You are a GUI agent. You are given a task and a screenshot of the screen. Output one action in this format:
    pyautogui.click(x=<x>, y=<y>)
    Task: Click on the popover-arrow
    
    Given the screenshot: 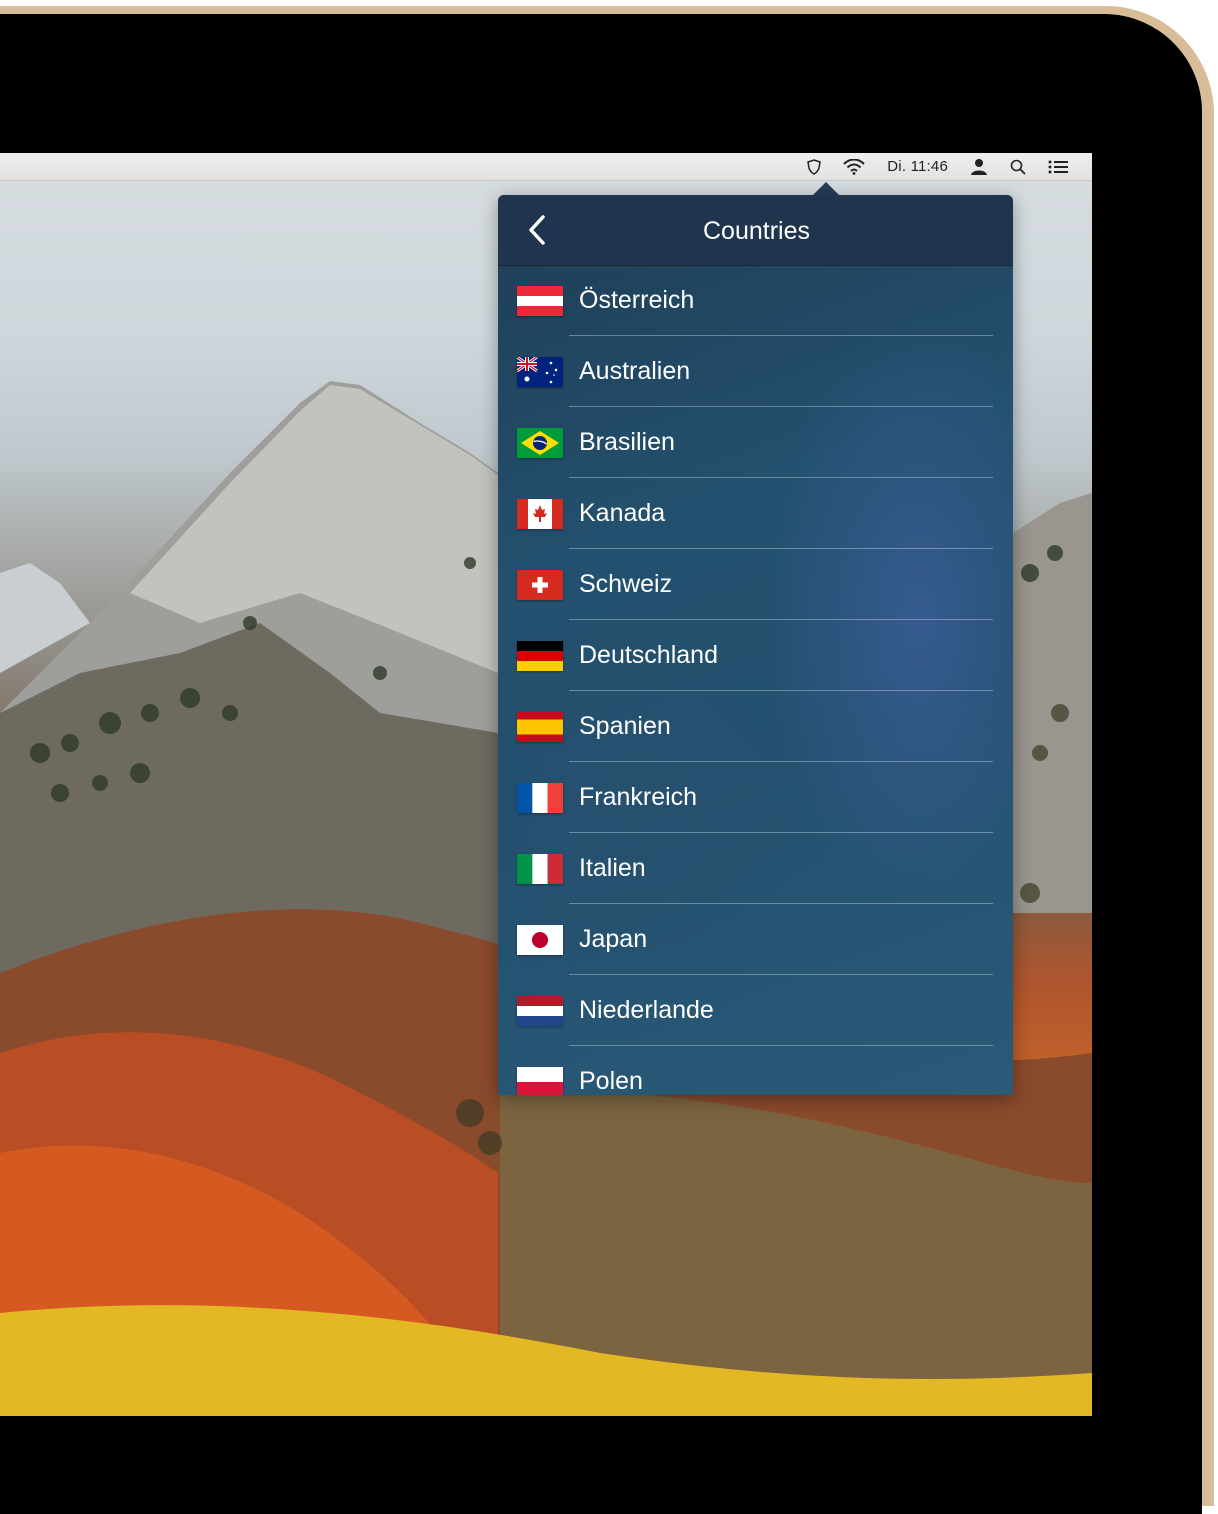 What is the action you would take?
    pyautogui.click(x=826, y=189)
    